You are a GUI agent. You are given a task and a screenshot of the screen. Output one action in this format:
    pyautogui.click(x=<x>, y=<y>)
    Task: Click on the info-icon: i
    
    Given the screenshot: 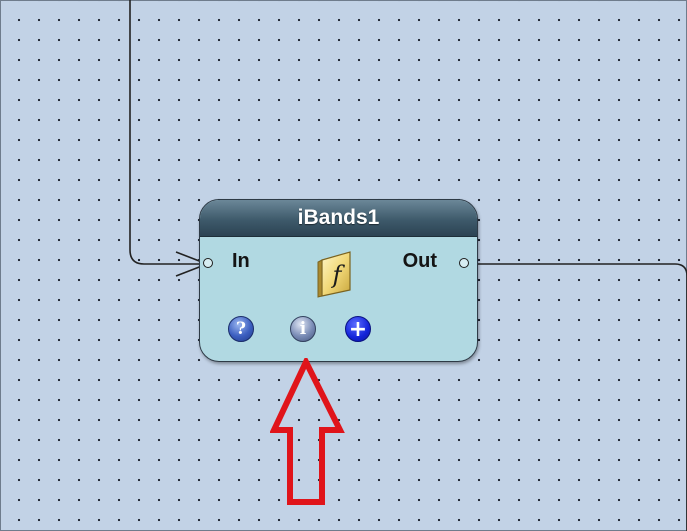 What is the action you would take?
    pyautogui.click(x=303, y=329)
    